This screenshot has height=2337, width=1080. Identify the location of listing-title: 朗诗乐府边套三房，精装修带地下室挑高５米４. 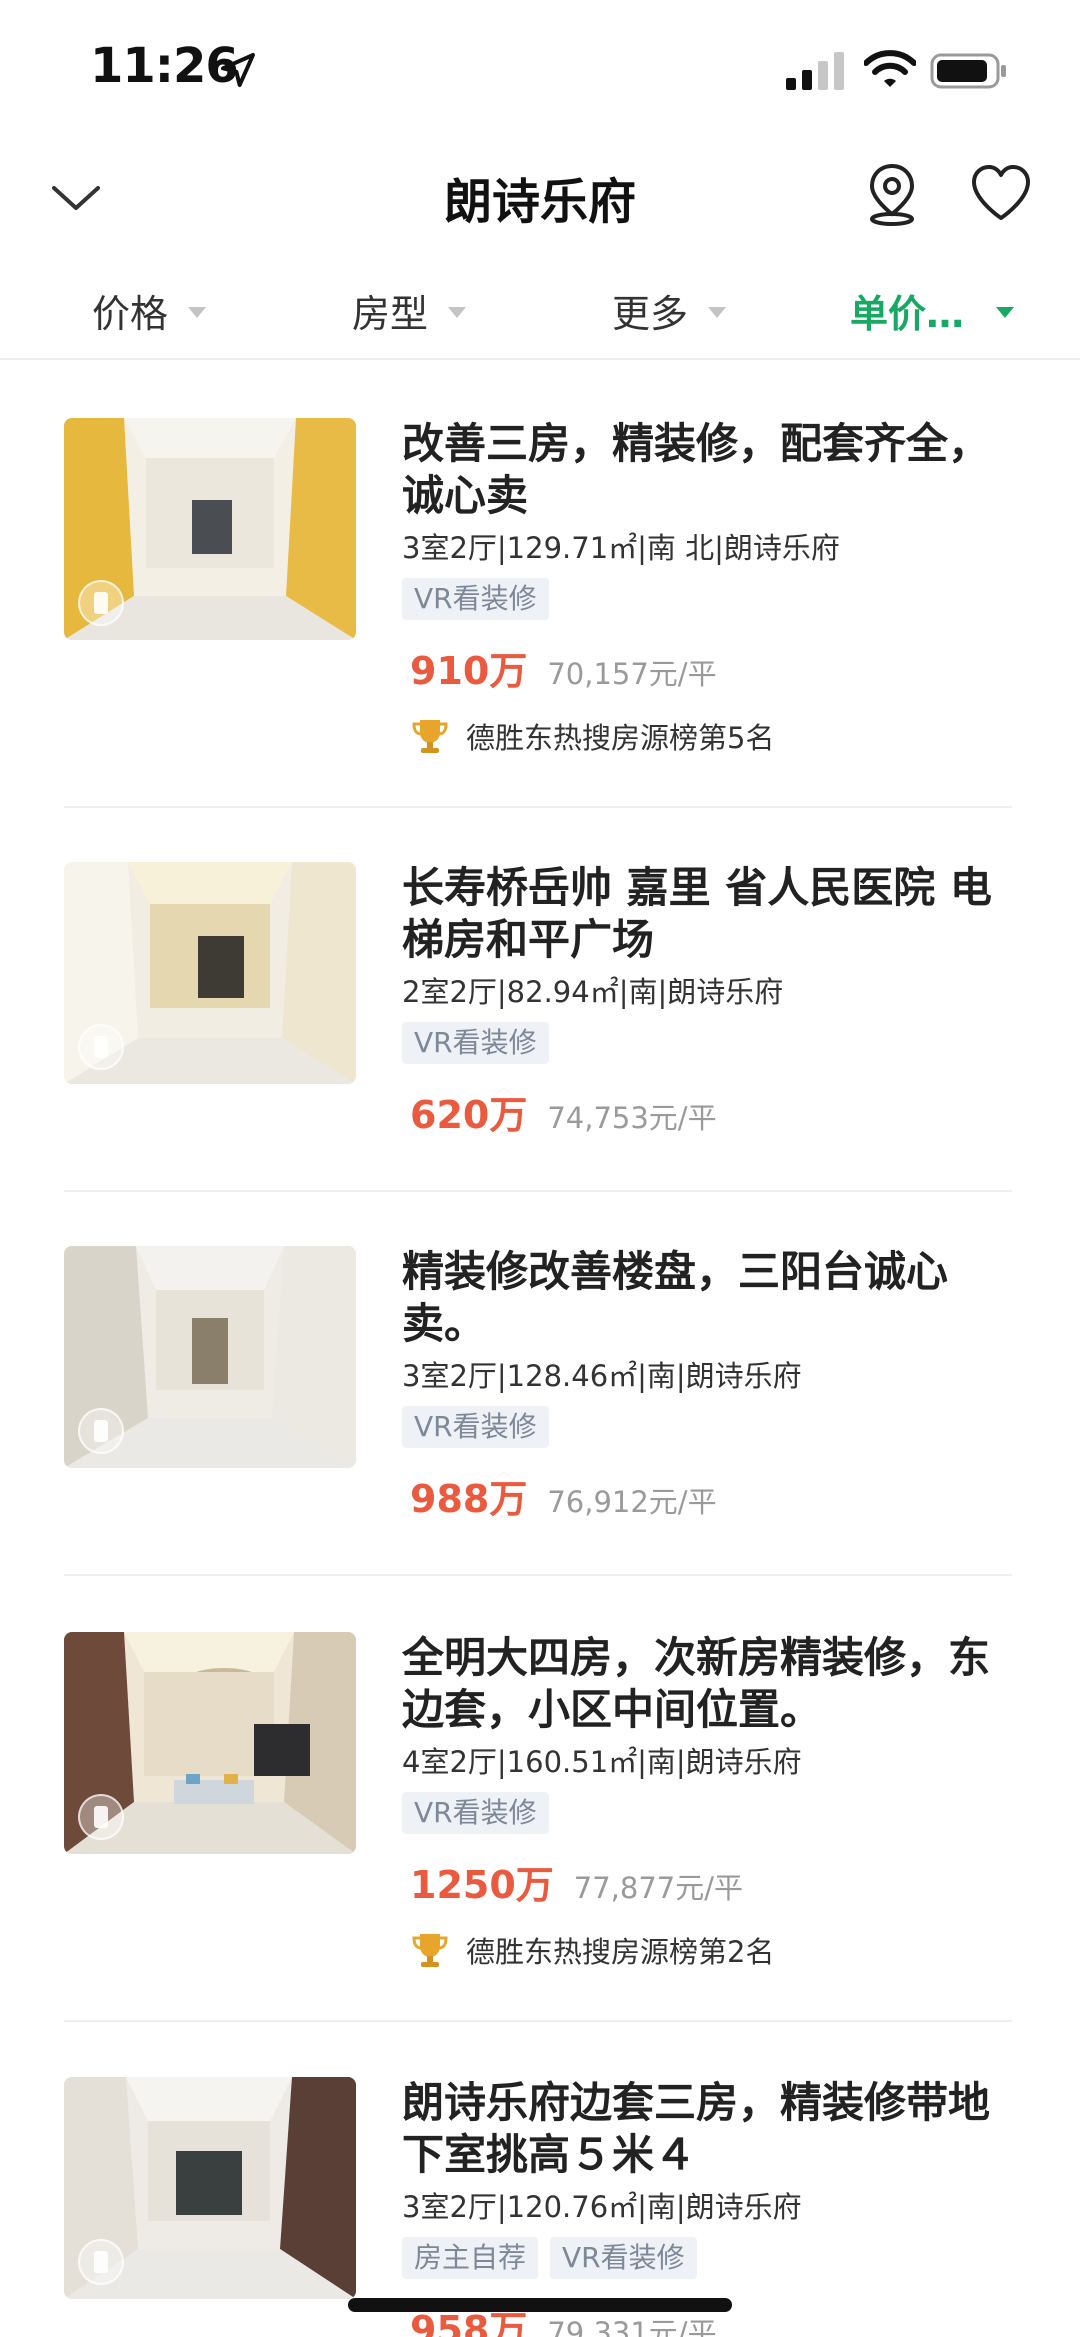
(696, 2128).